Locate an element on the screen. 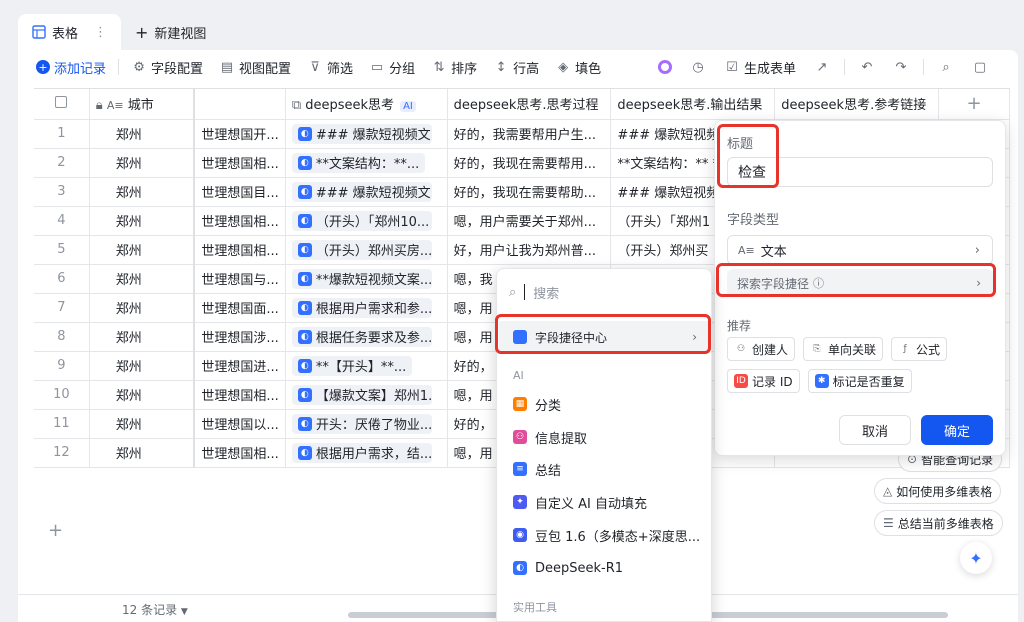 This screenshot has height=622, width=1024. menu-item-summary: ≡ 总结 is located at coordinates (608, 469).